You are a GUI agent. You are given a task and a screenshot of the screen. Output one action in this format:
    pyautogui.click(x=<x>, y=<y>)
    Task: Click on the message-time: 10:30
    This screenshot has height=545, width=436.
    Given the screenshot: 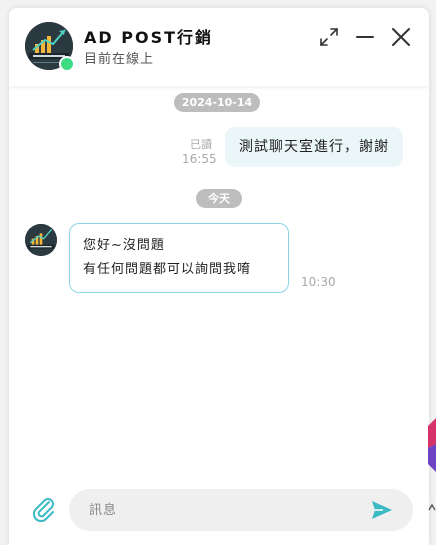 What is the action you would take?
    pyautogui.click(x=318, y=282)
    